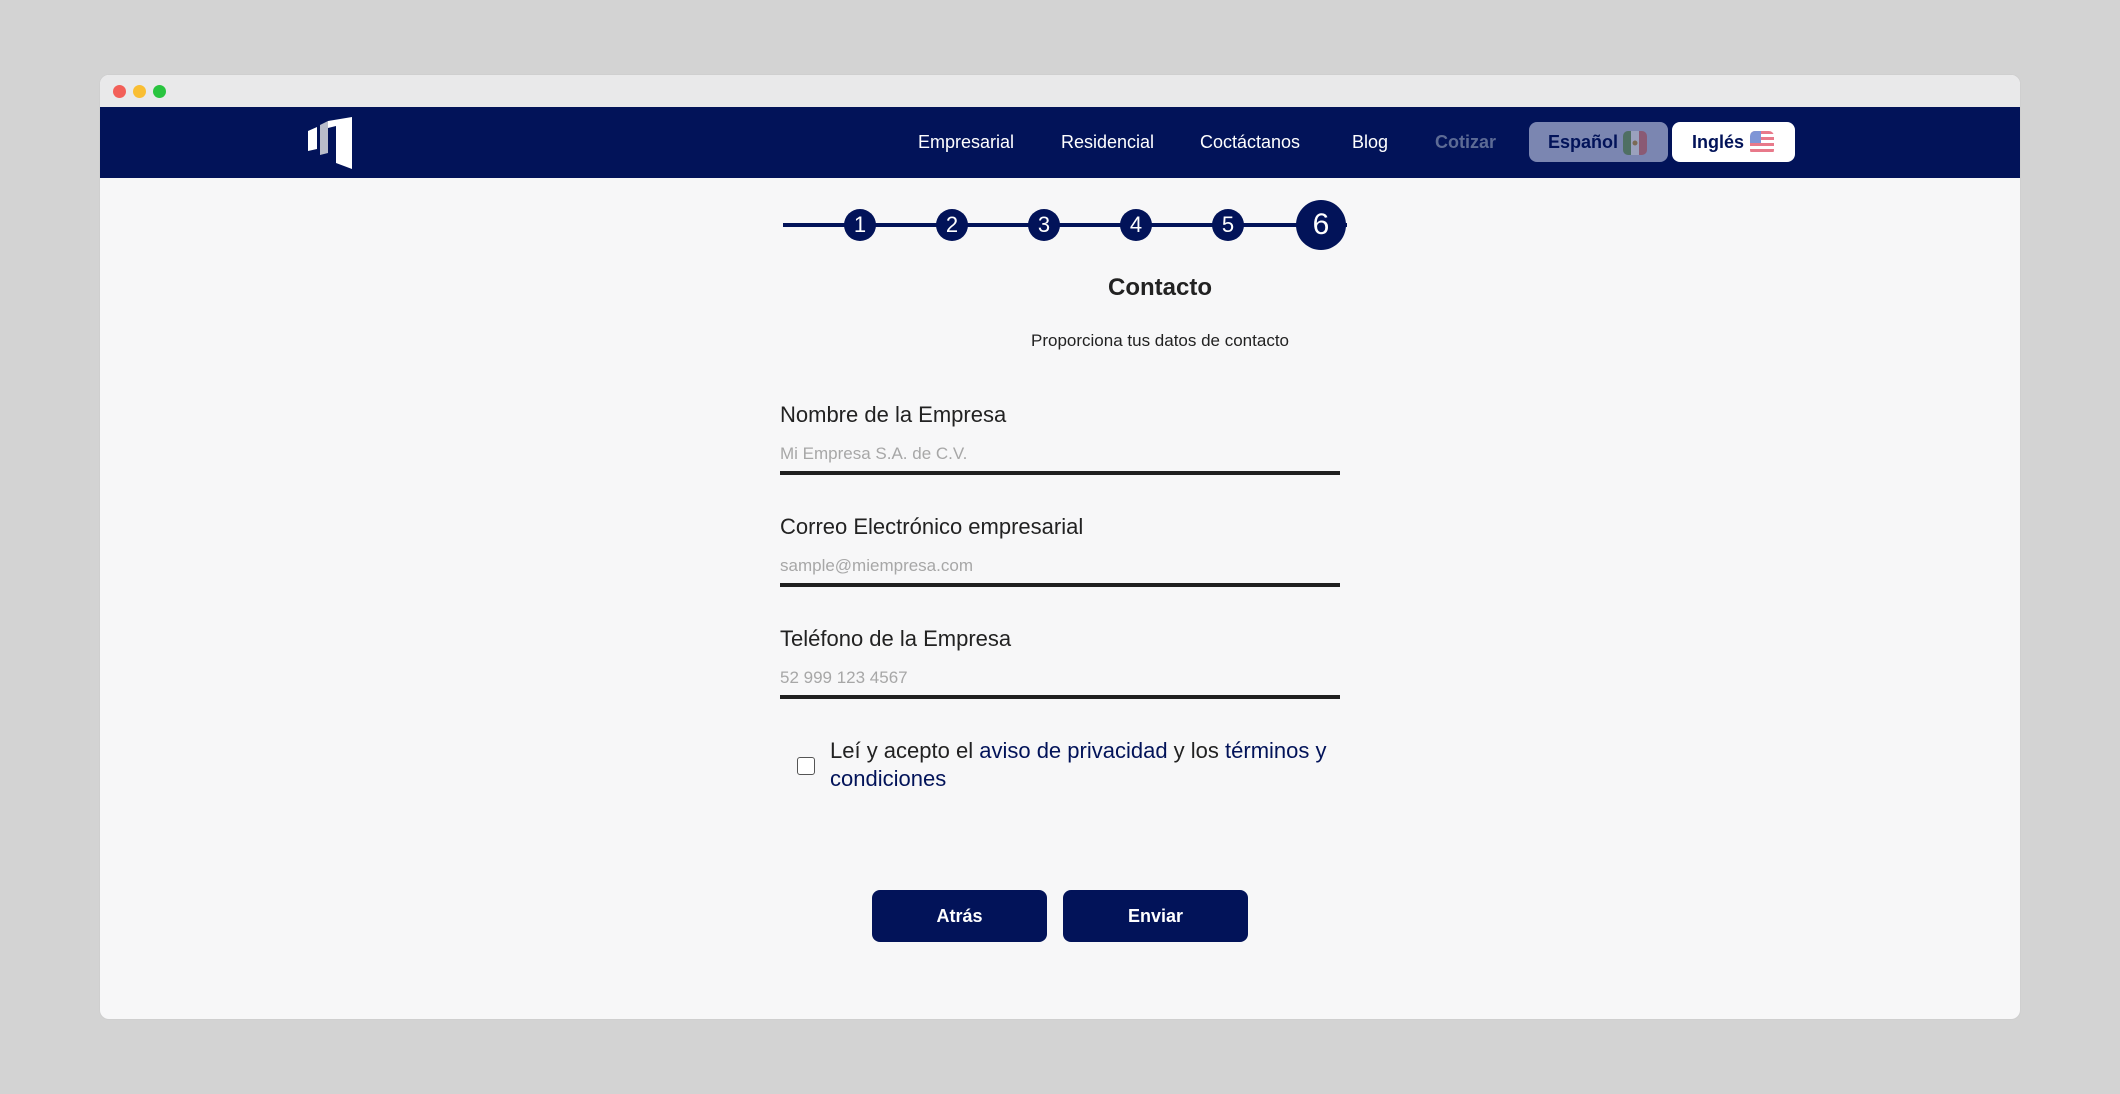  I want to click on consent-checkbox, so click(806, 766).